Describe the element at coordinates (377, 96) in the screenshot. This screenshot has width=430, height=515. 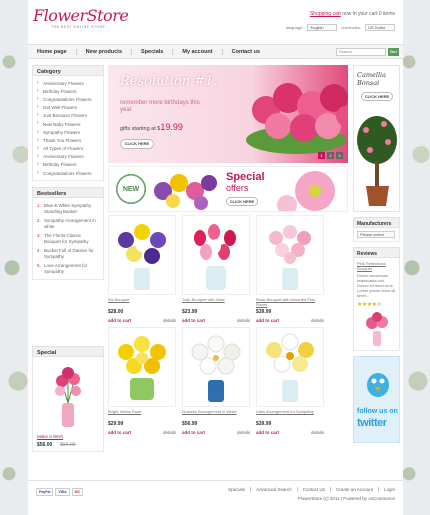
I see `bonsai-click-here-button: CLICK HERE` at that location.